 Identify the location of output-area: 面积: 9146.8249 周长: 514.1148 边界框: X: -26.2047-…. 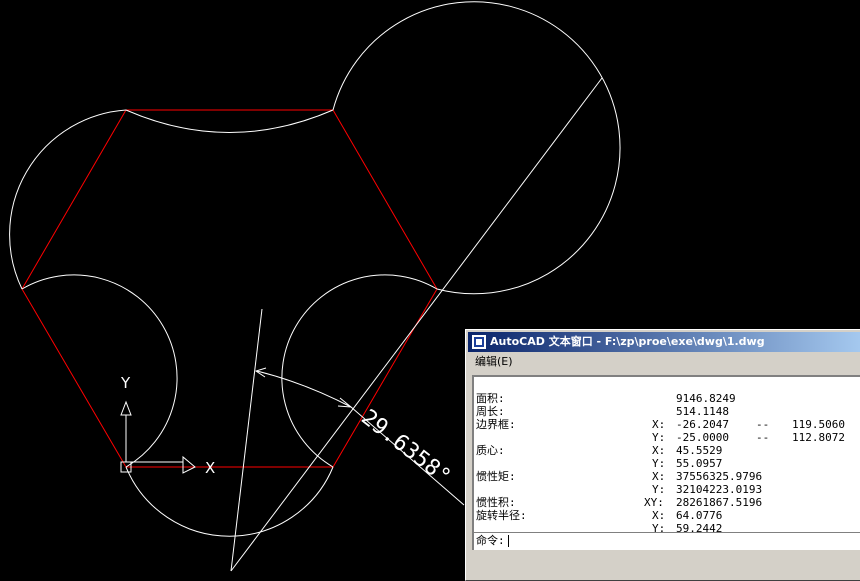
(666, 453).